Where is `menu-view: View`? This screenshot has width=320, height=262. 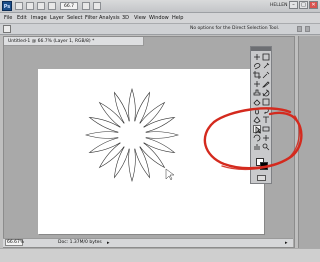 menu-view: View is located at coordinates (140, 18).